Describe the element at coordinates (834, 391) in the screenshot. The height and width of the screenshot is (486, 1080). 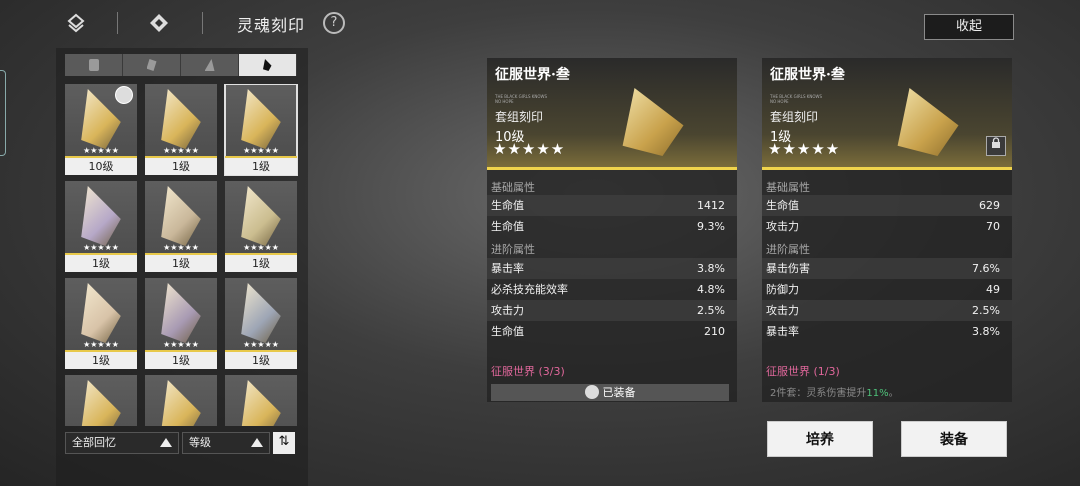
I see `set-bonus-description: 2件套：灵系伤害提升11%。` at that location.